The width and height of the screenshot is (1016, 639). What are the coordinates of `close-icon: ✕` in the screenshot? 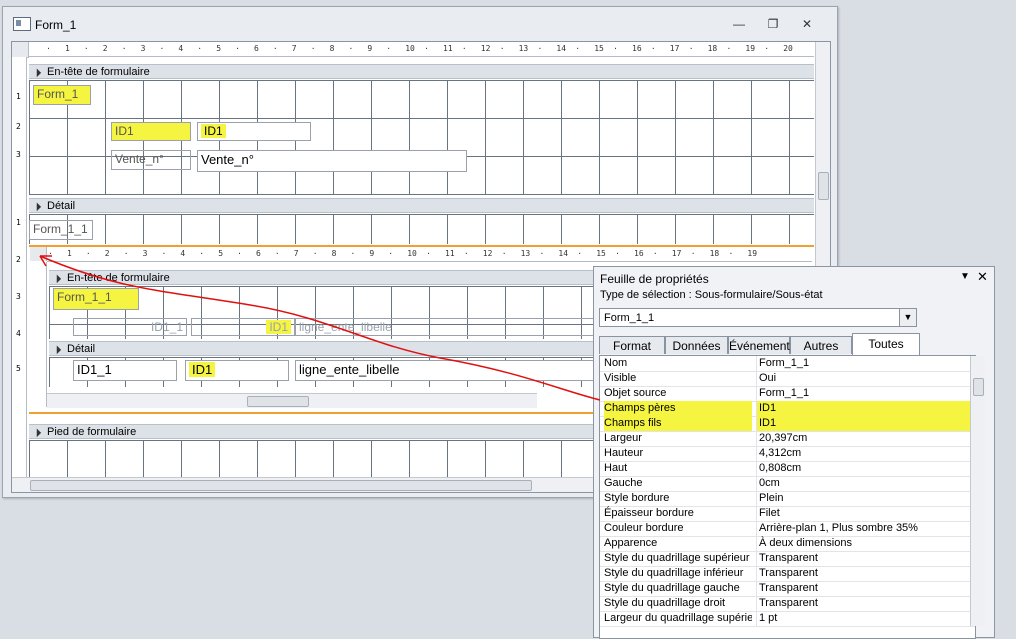 It's located at (982, 277).